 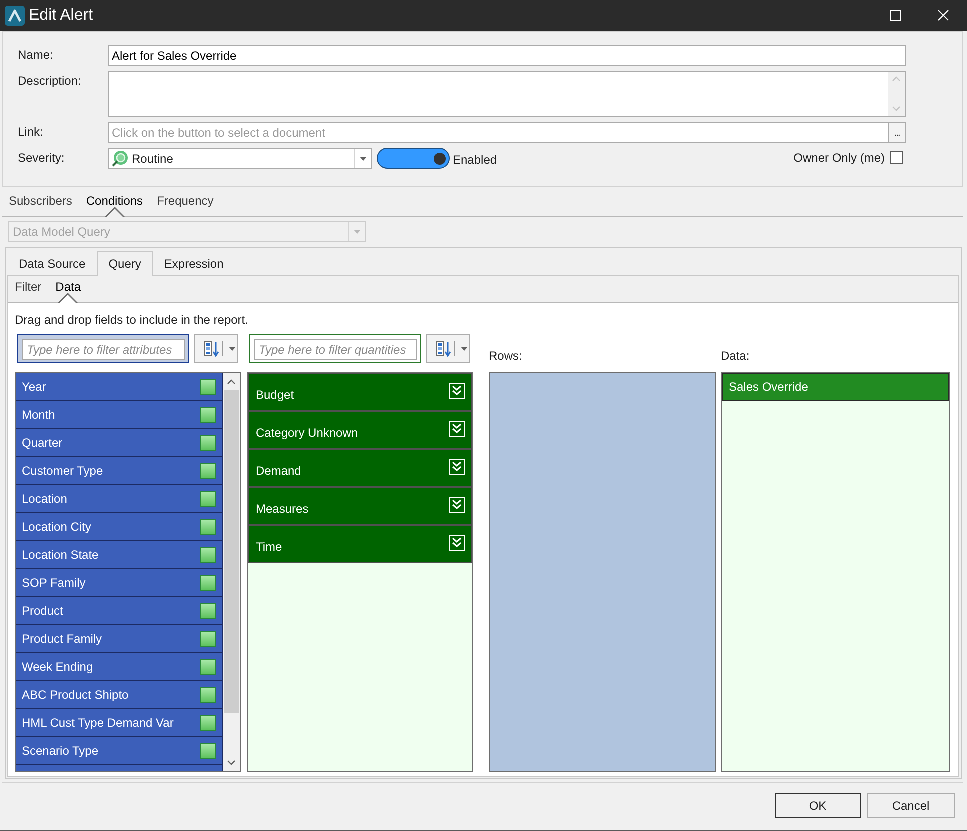 What do you see at coordinates (120, 158) in the screenshot?
I see `magnifier-icon` at bounding box center [120, 158].